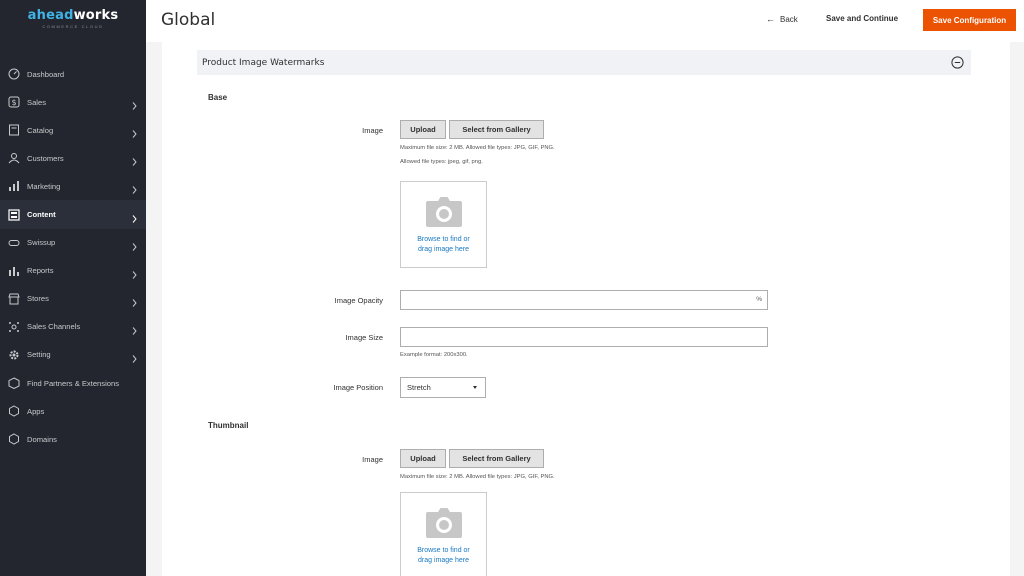  What do you see at coordinates (423, 458) in the screenshot?
I see `thumbnail-upload-button: Upload` at bounding box center [423, 458].